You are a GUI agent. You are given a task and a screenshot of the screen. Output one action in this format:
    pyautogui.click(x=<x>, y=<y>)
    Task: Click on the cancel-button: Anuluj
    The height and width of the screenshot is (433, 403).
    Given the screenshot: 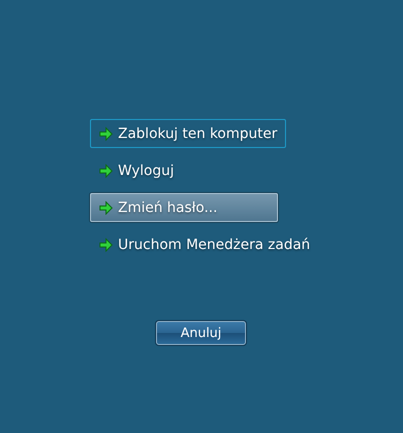 What is the action you would take?
    pyautogui.click(x=201, y=333)
    